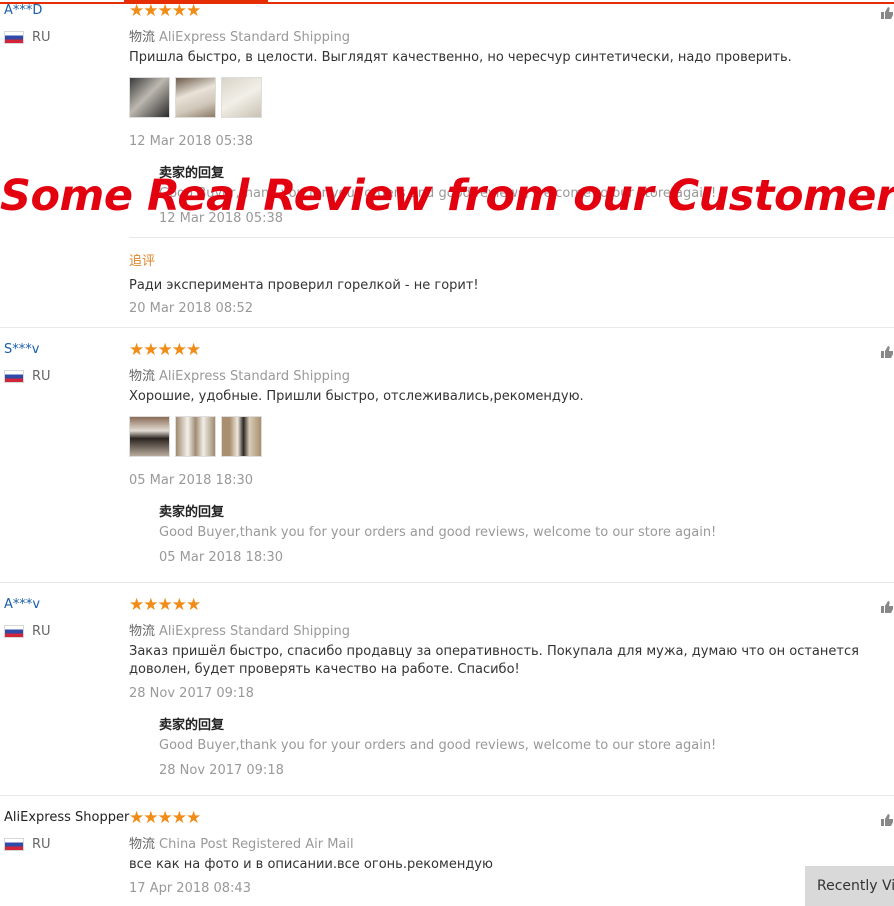 Image resolution: width=894 pixels, height=906 pixels. I want to click on followup-label: 追评, so click(142, 261).